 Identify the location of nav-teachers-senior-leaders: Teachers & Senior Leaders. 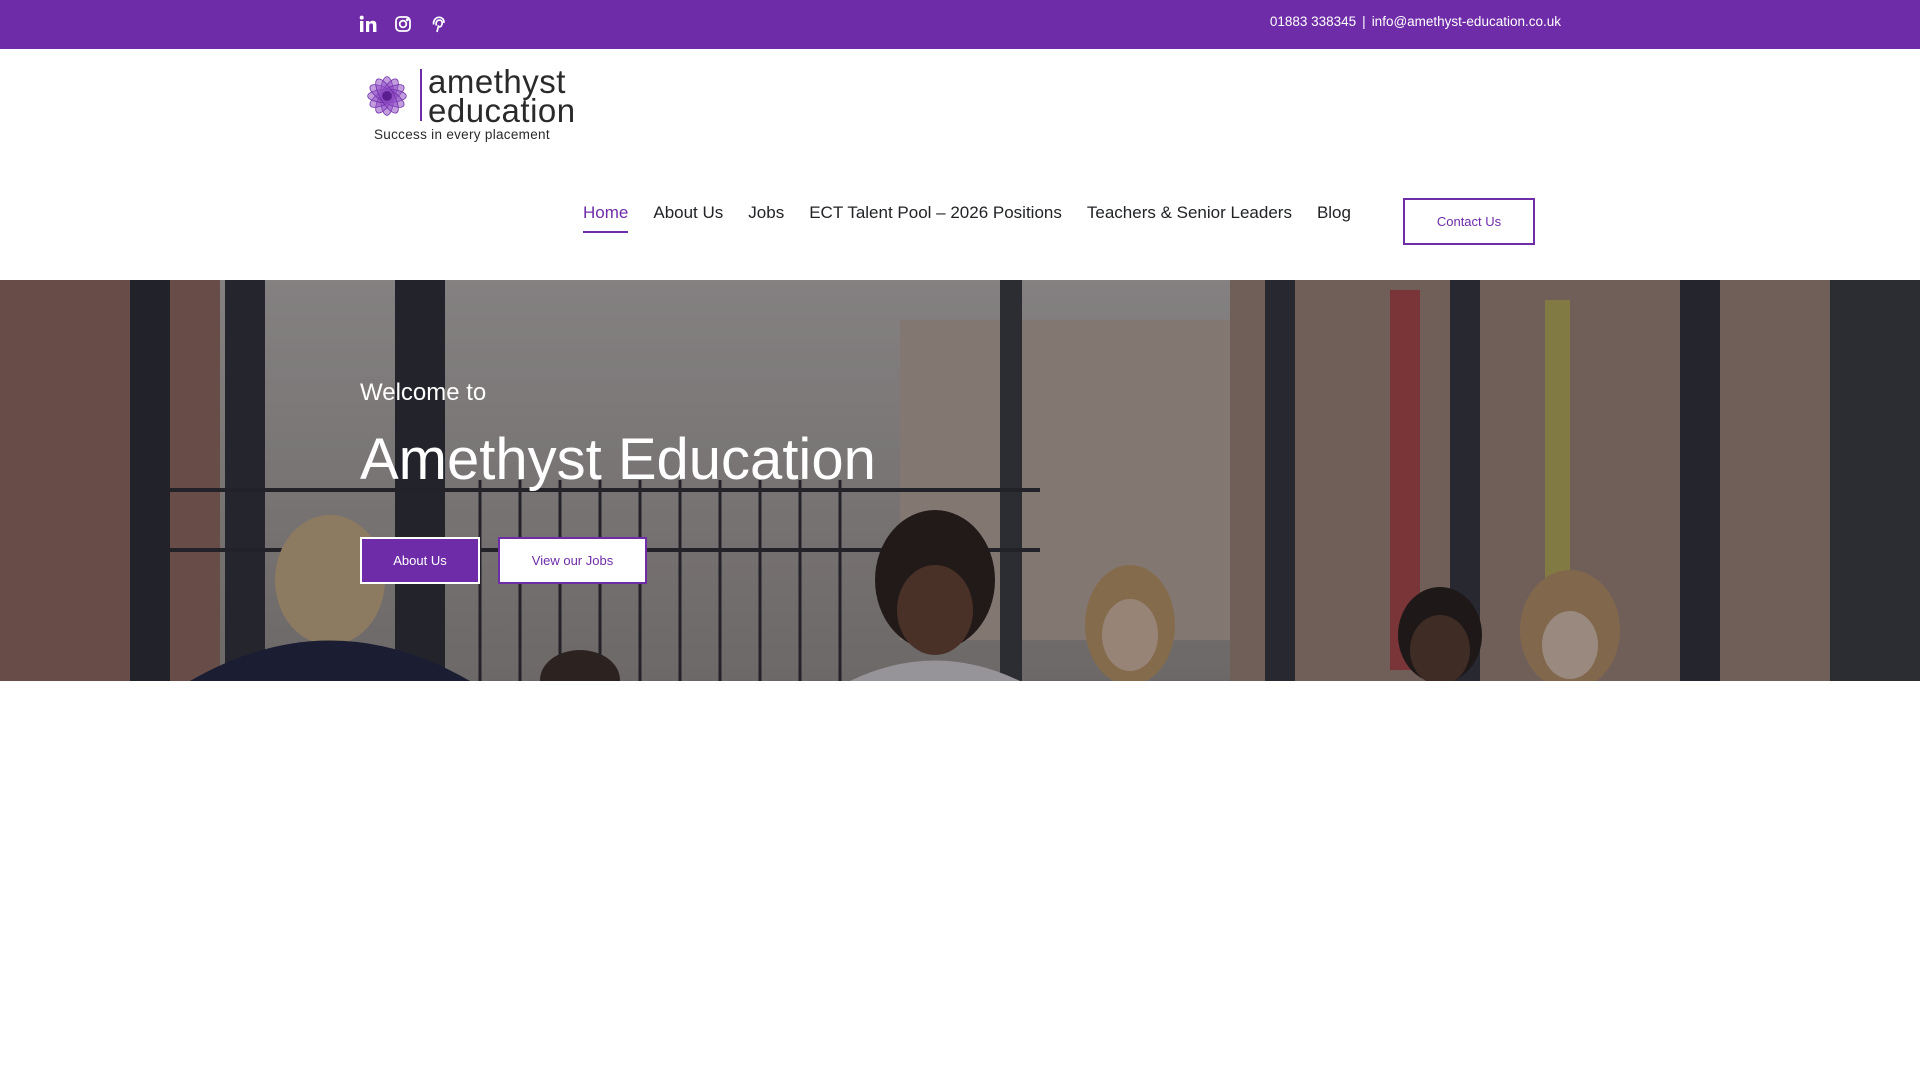
(1189, 218).